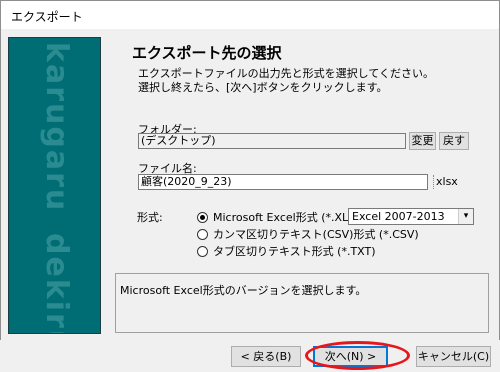 The image size is (500, 372). What do you see at coordinates (47, 17) in the screenshot?
I see `window-title: エクスポート` at bounding box center [47, 17].